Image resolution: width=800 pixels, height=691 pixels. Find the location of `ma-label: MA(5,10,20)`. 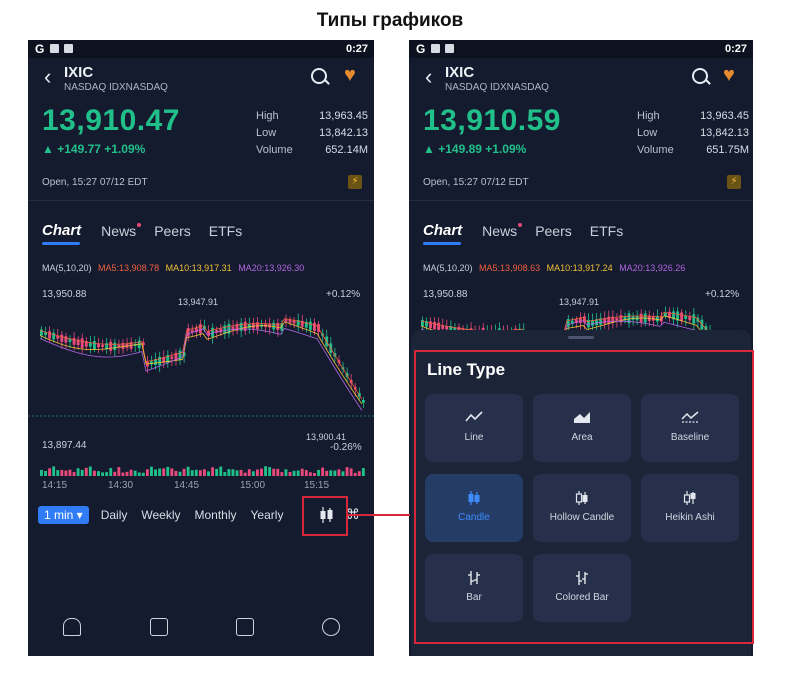

ma-label: MA(5,10,20) is located at coordinates (67, 268).